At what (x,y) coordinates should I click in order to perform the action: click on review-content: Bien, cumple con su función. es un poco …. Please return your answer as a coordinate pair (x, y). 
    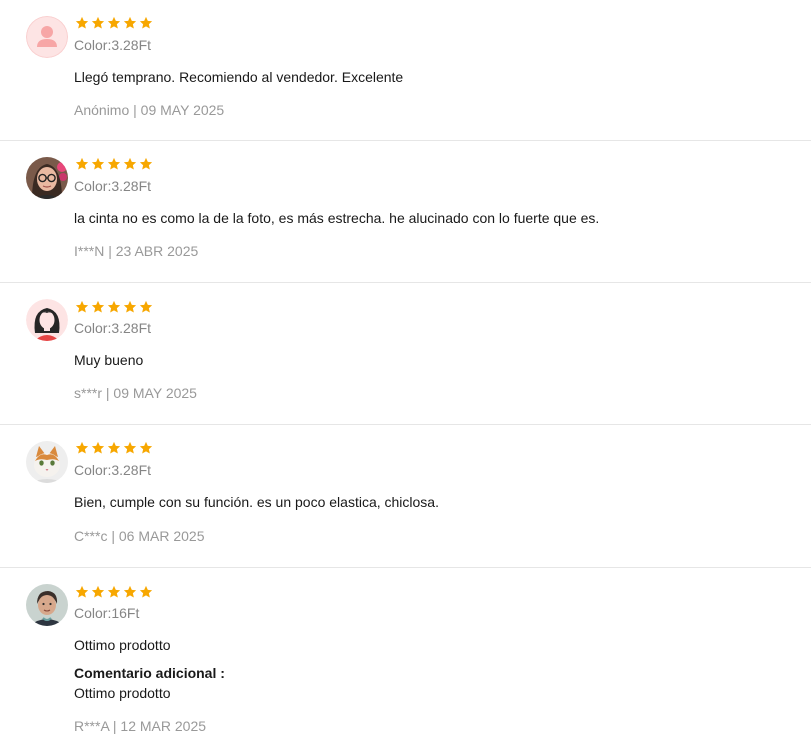
    Looking at the image, I should click on (256, 502).